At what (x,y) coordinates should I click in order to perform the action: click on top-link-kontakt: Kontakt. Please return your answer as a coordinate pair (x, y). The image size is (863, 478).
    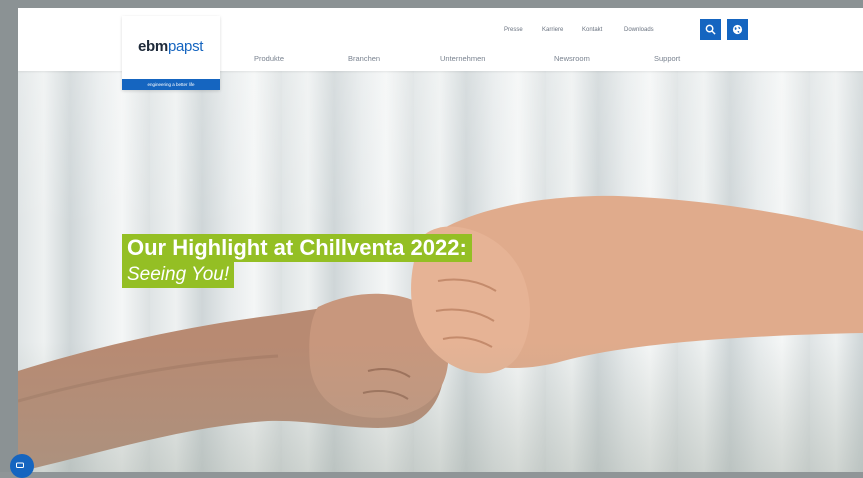
    Looking at the image, I should click on (592, 30).